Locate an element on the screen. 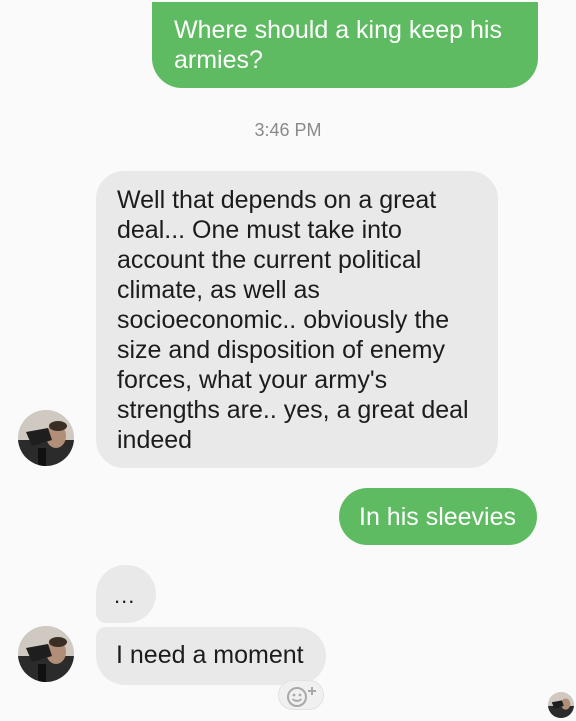 The width and height of the screenshot is (576, 721). read-receipt-icon is located at coordinates (561, 705).